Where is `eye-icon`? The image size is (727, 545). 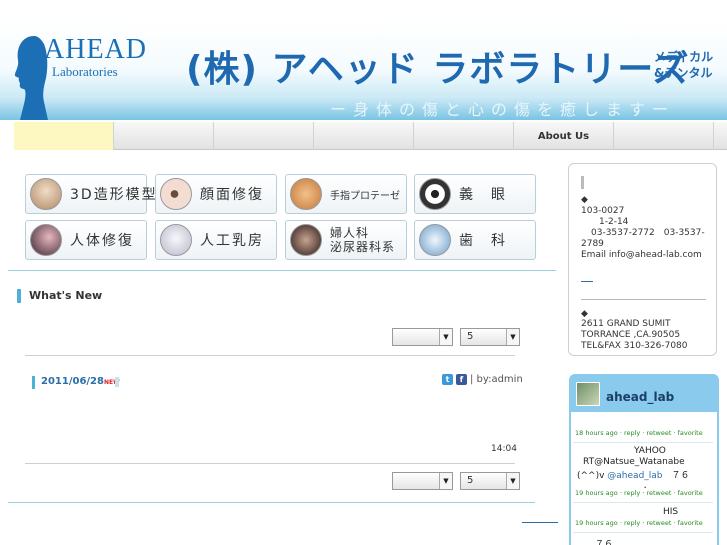 eye-icon is located at coordinates (176, 194).